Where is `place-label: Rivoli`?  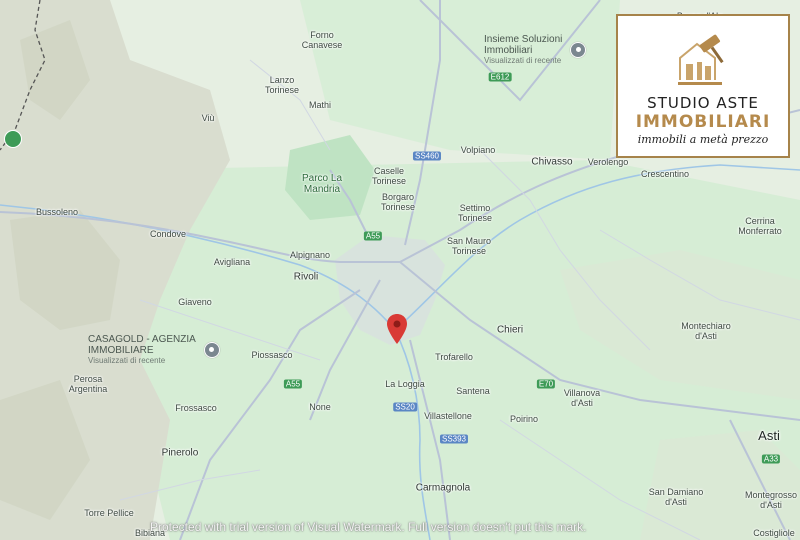 place-label: Rivoli is located at coordinates (306, 277).